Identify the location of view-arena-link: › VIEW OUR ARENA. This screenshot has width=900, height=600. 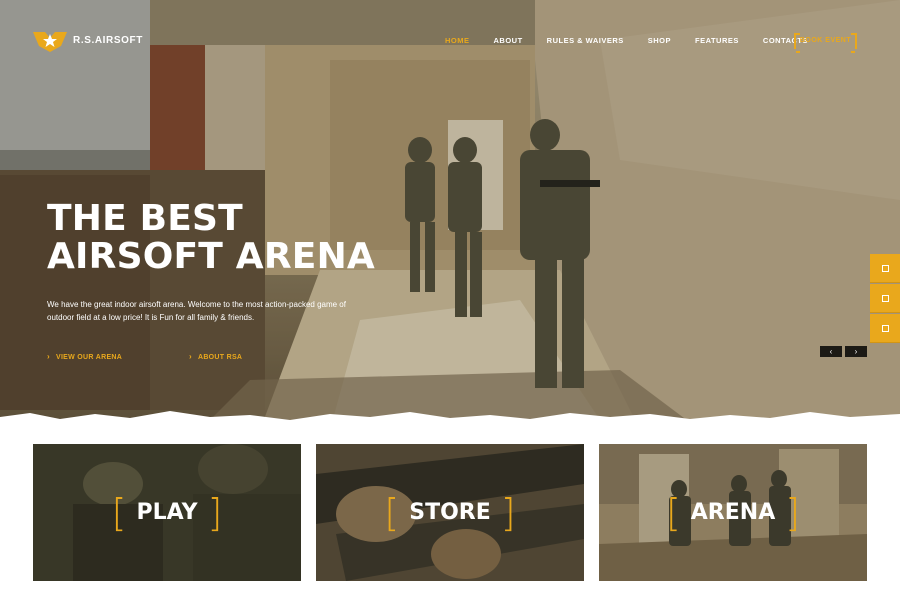
(84, 356).